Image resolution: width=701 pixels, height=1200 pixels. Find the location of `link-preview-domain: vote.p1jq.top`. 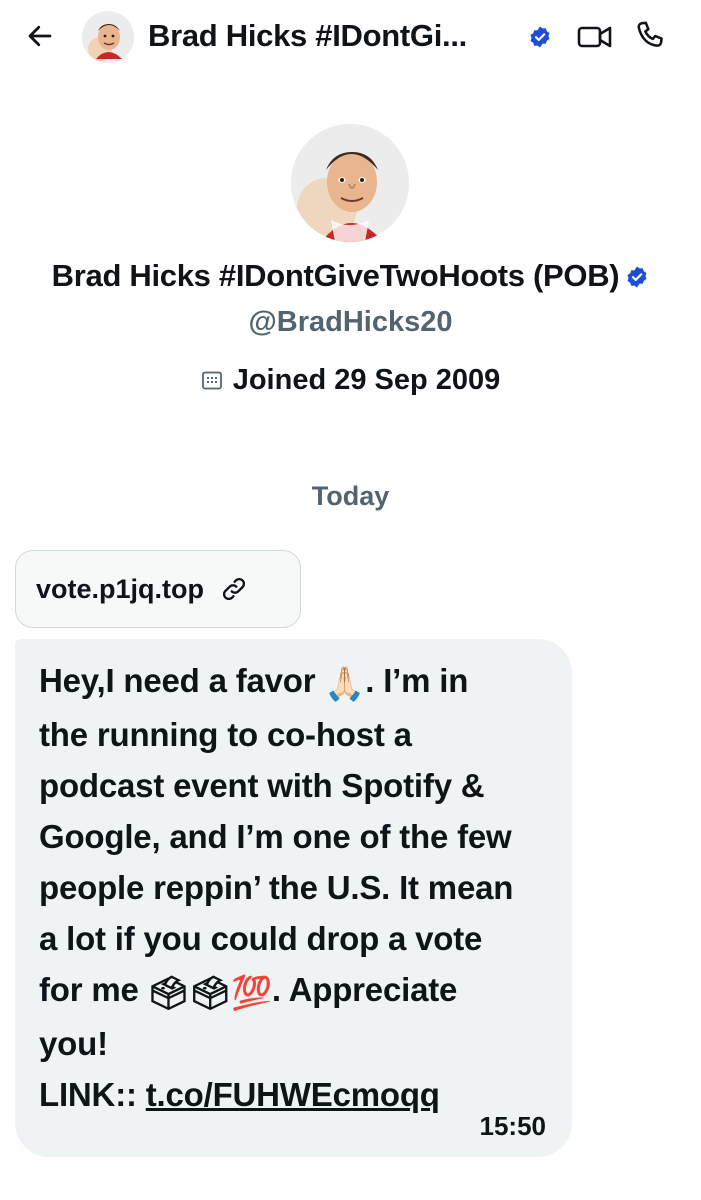

link-preview-domain: vote.p1jq.top is located at coordinates (120, 588).